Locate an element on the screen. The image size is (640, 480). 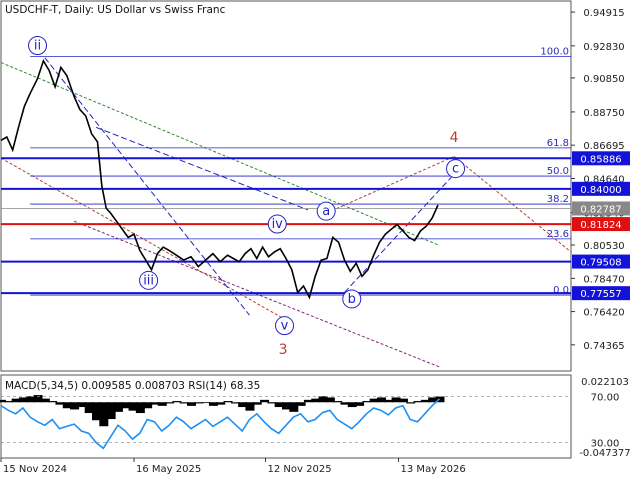
price-level-tag-label: 0.79508 is located at coordinates (600, 263).